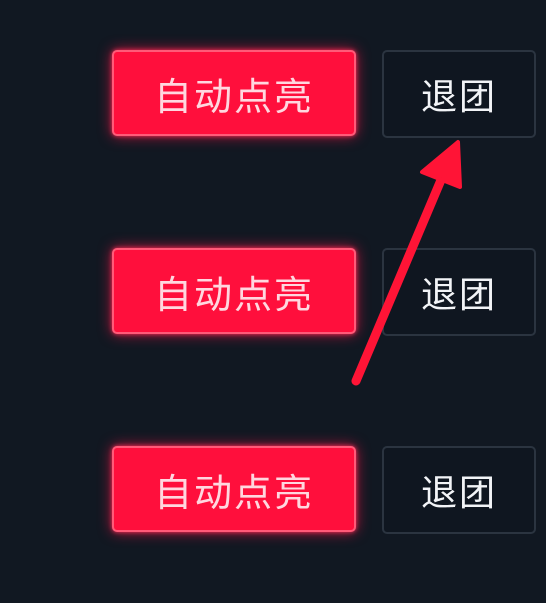 The height and width of the screenshot is (603, 546). What do you see at coordinates (441, 164) in the screenshot?
I see `arrow-head` at bounding box center [441, 164].